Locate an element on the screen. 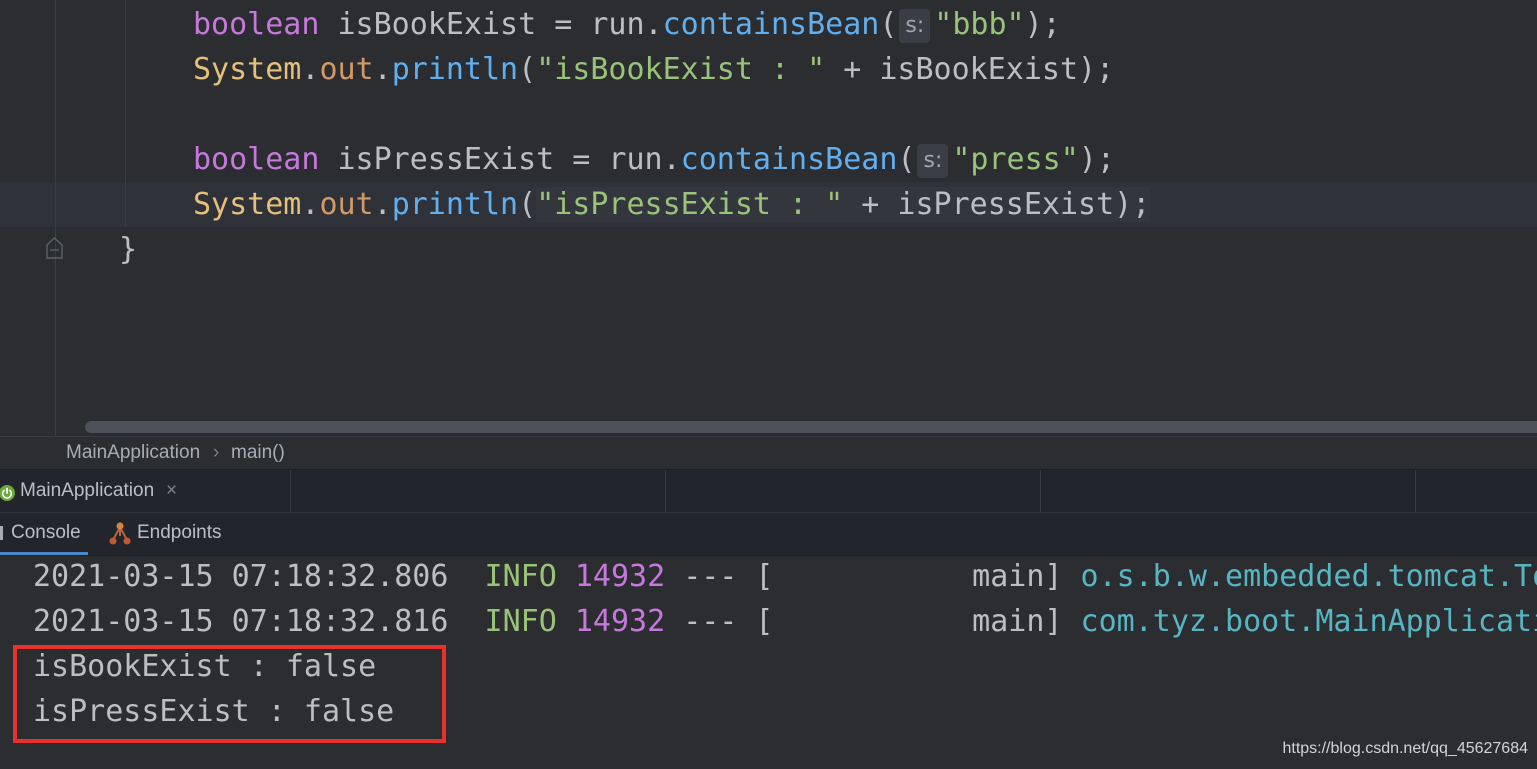 This screenshot has height=769, width=1537. gutter-divider is located at coordinates (55, 218).